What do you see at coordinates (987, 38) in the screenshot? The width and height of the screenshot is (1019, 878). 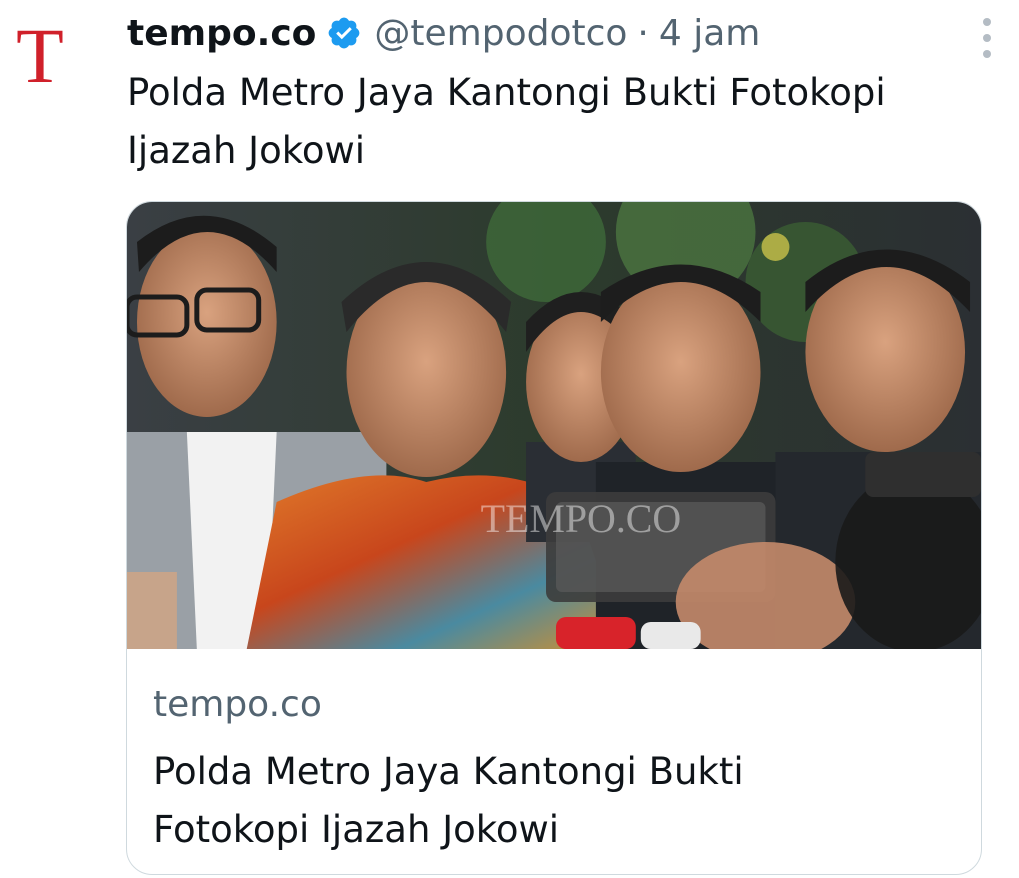 I see `more-options-icon` at bounding box center [987, 38].